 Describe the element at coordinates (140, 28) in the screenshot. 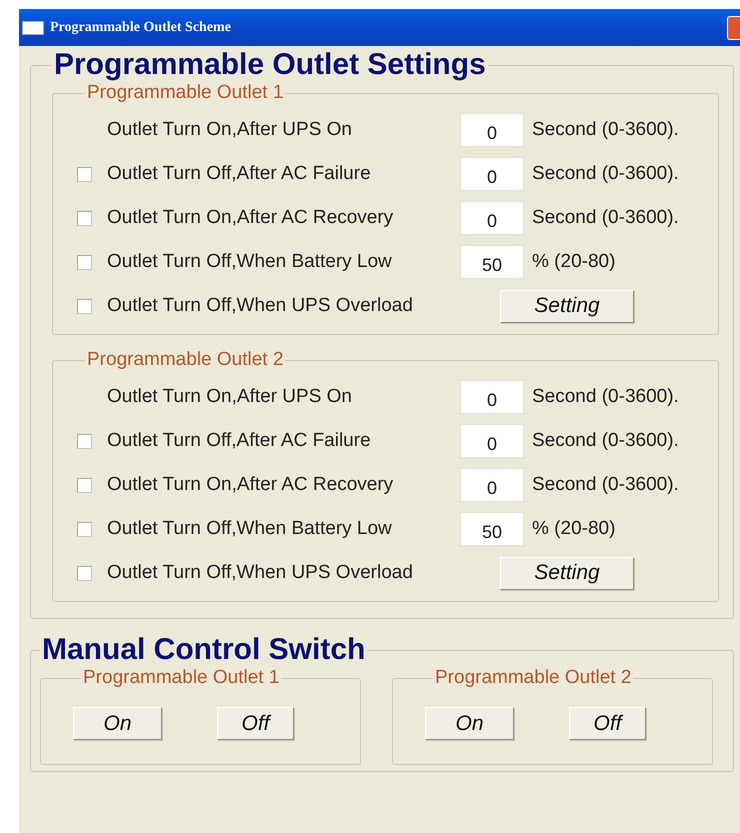

I see `window-title: Programmable Outlet Scheme` at that location.